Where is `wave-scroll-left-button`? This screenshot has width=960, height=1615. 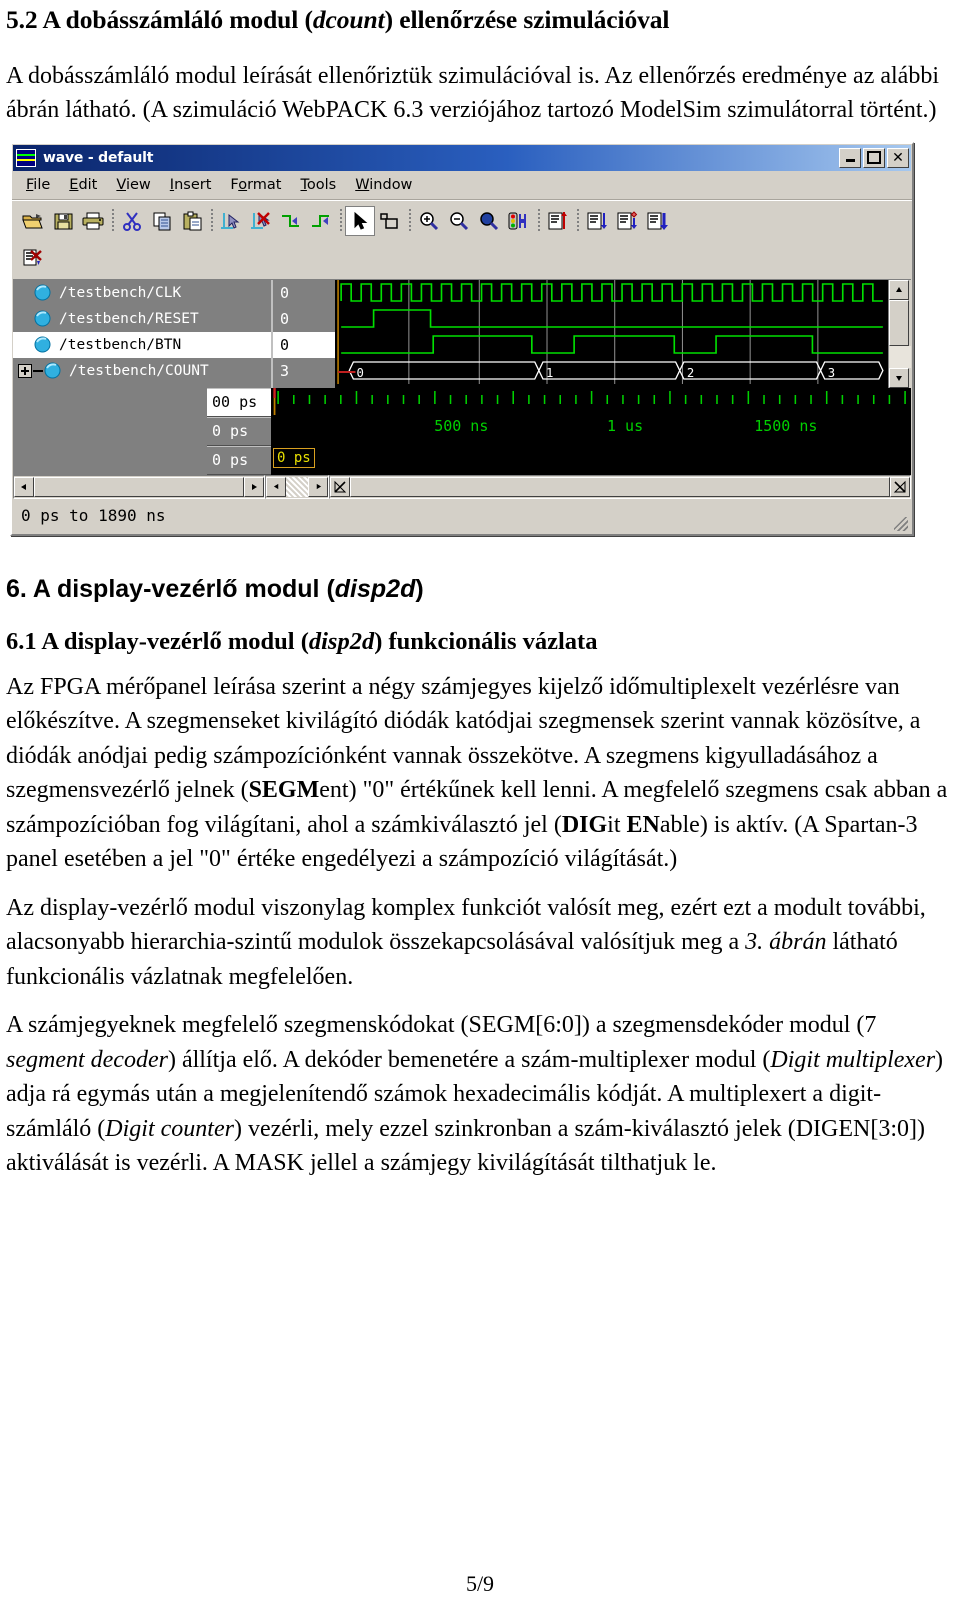 wave-scroll-left-button is located at coordinates (340, 486).